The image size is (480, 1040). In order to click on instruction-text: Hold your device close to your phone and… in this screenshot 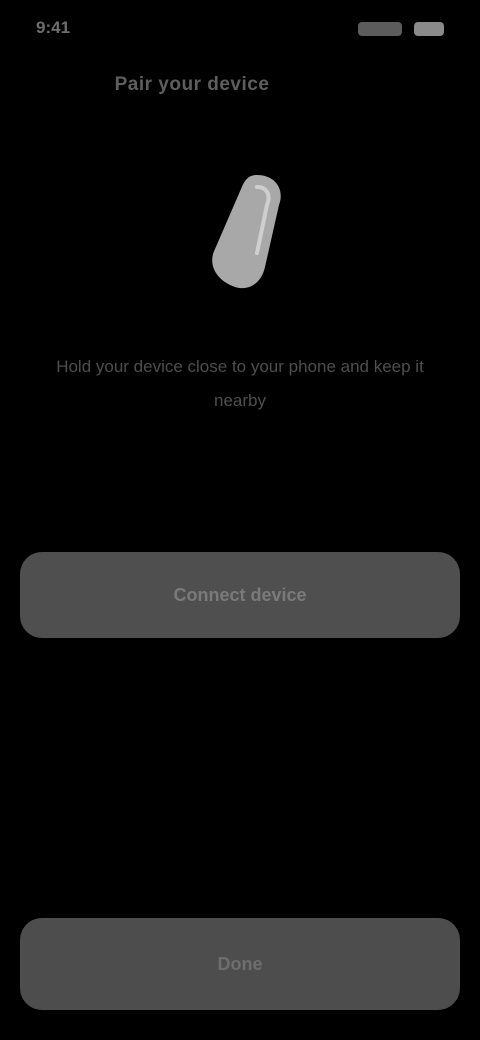, I will do `click(240, 383)`.